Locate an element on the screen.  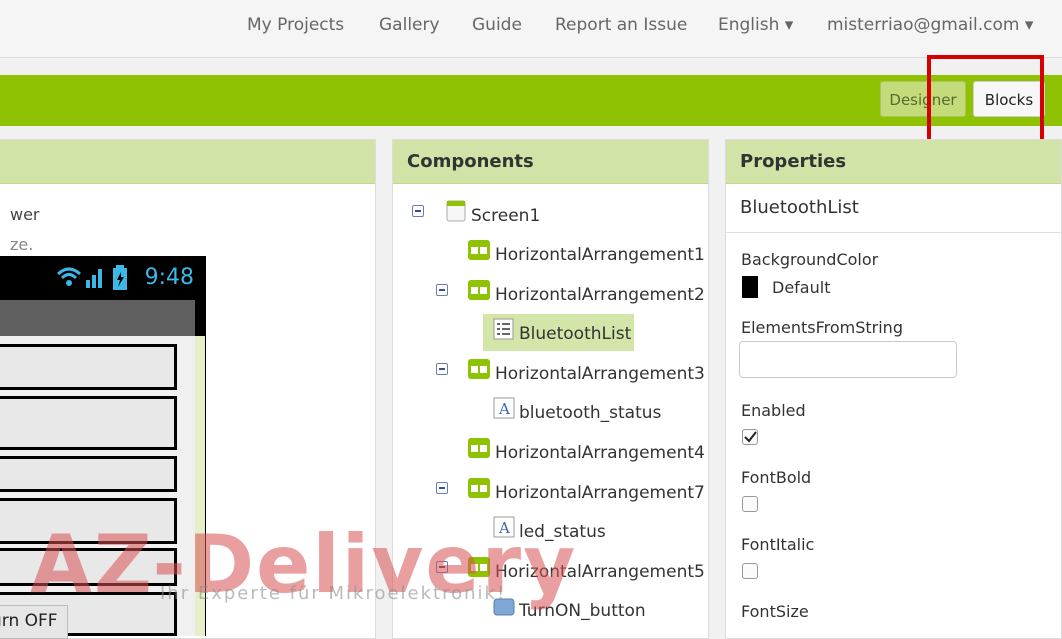
collapse-ha5-icon is located at coordinates (442, 567).